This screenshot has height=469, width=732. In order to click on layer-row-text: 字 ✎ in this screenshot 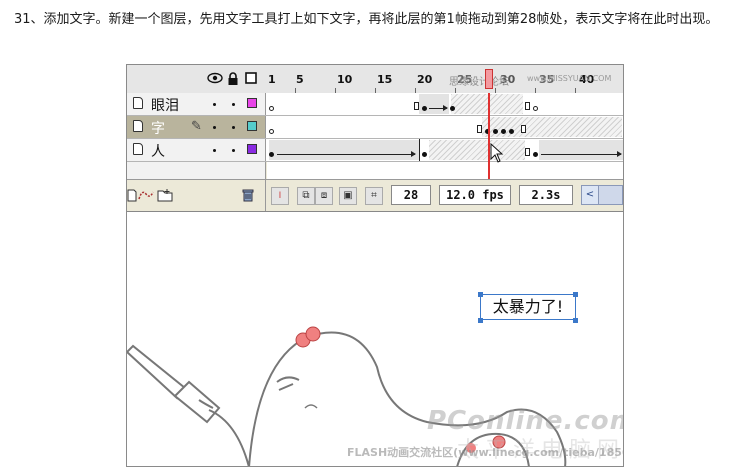, I will do `click(375, 127)`.